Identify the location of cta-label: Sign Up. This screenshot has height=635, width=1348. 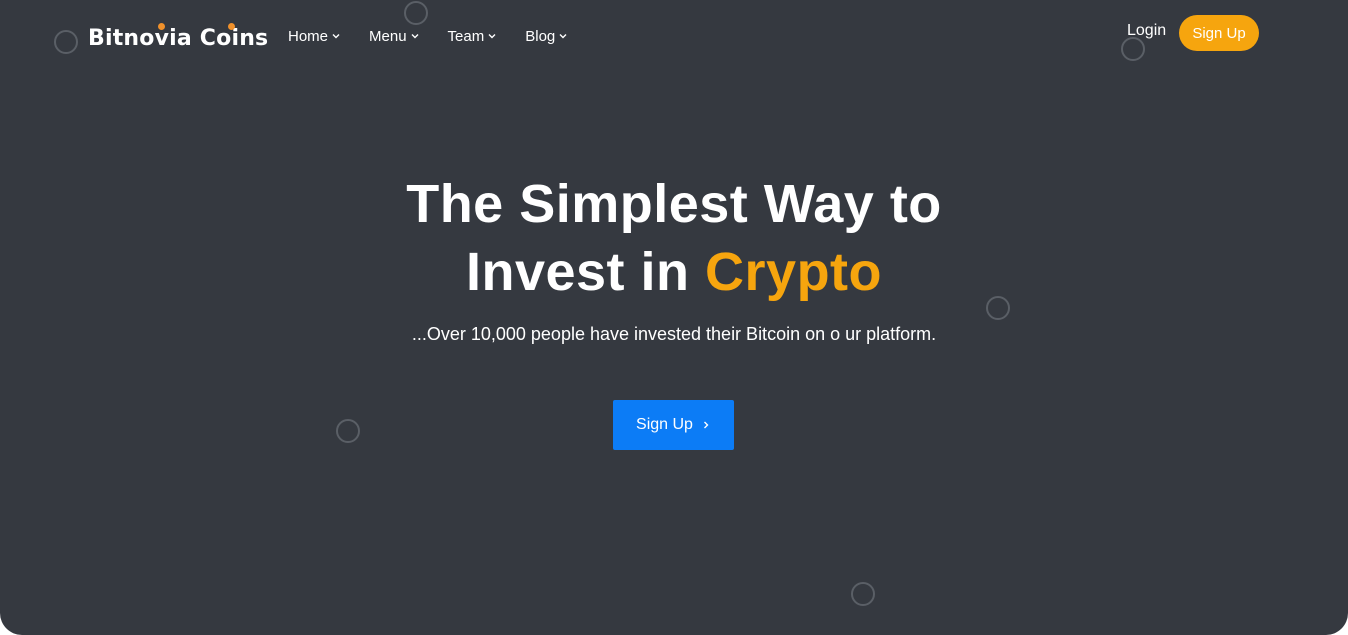
(664, 424).